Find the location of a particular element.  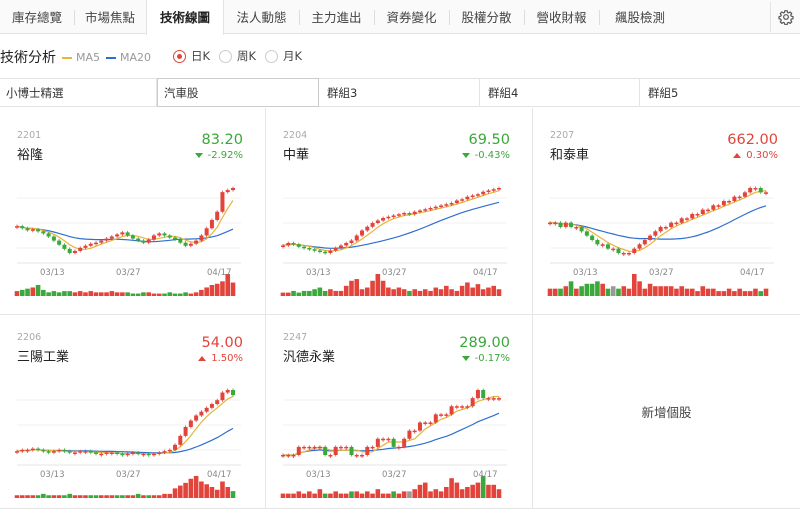

tab-revenue-financials: 營收財報 is located at coordinates (561, 17).